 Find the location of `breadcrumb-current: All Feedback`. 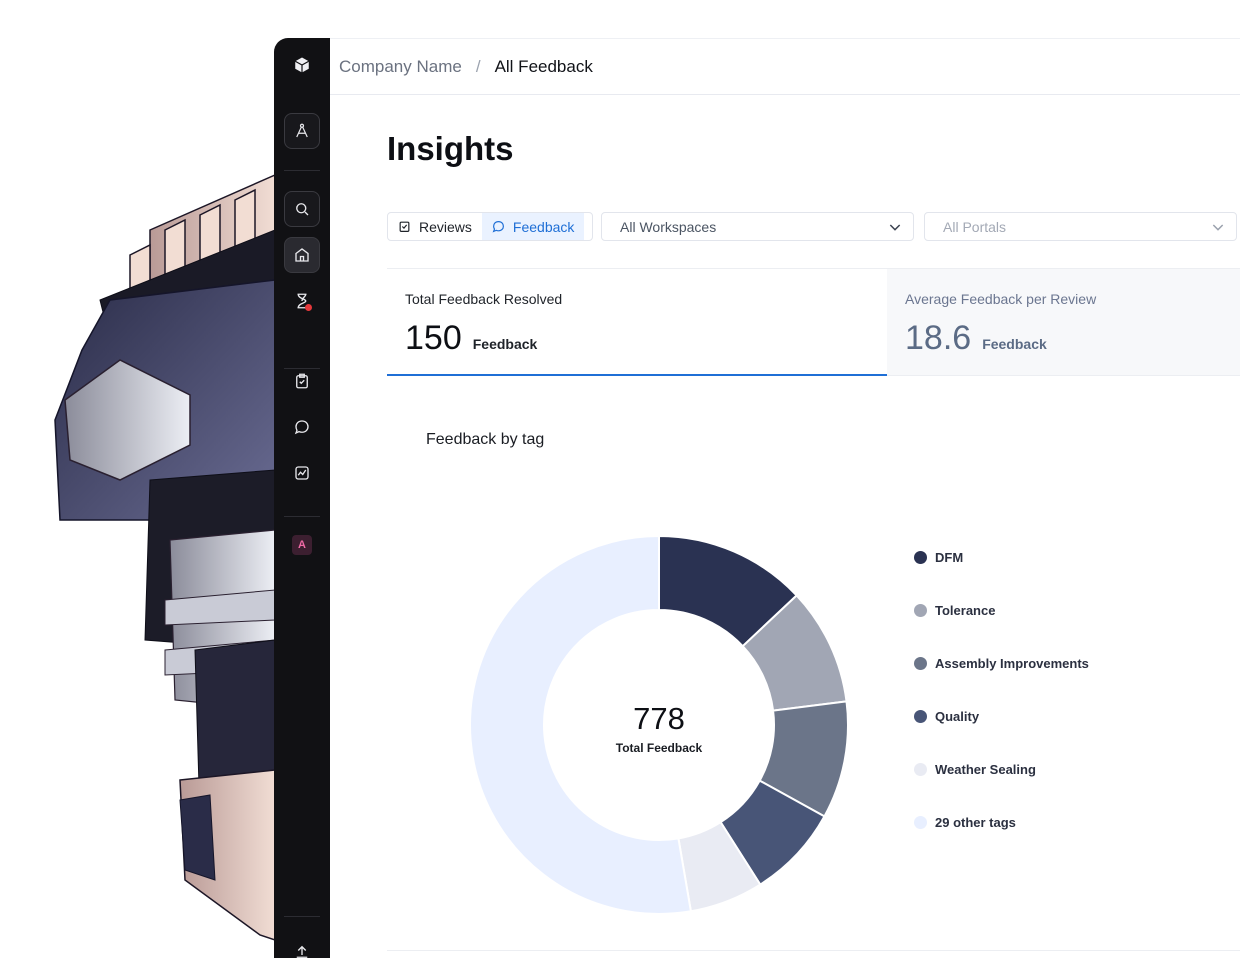

breadcrumb-current: All Feedback is located at coordinates (543, 66).